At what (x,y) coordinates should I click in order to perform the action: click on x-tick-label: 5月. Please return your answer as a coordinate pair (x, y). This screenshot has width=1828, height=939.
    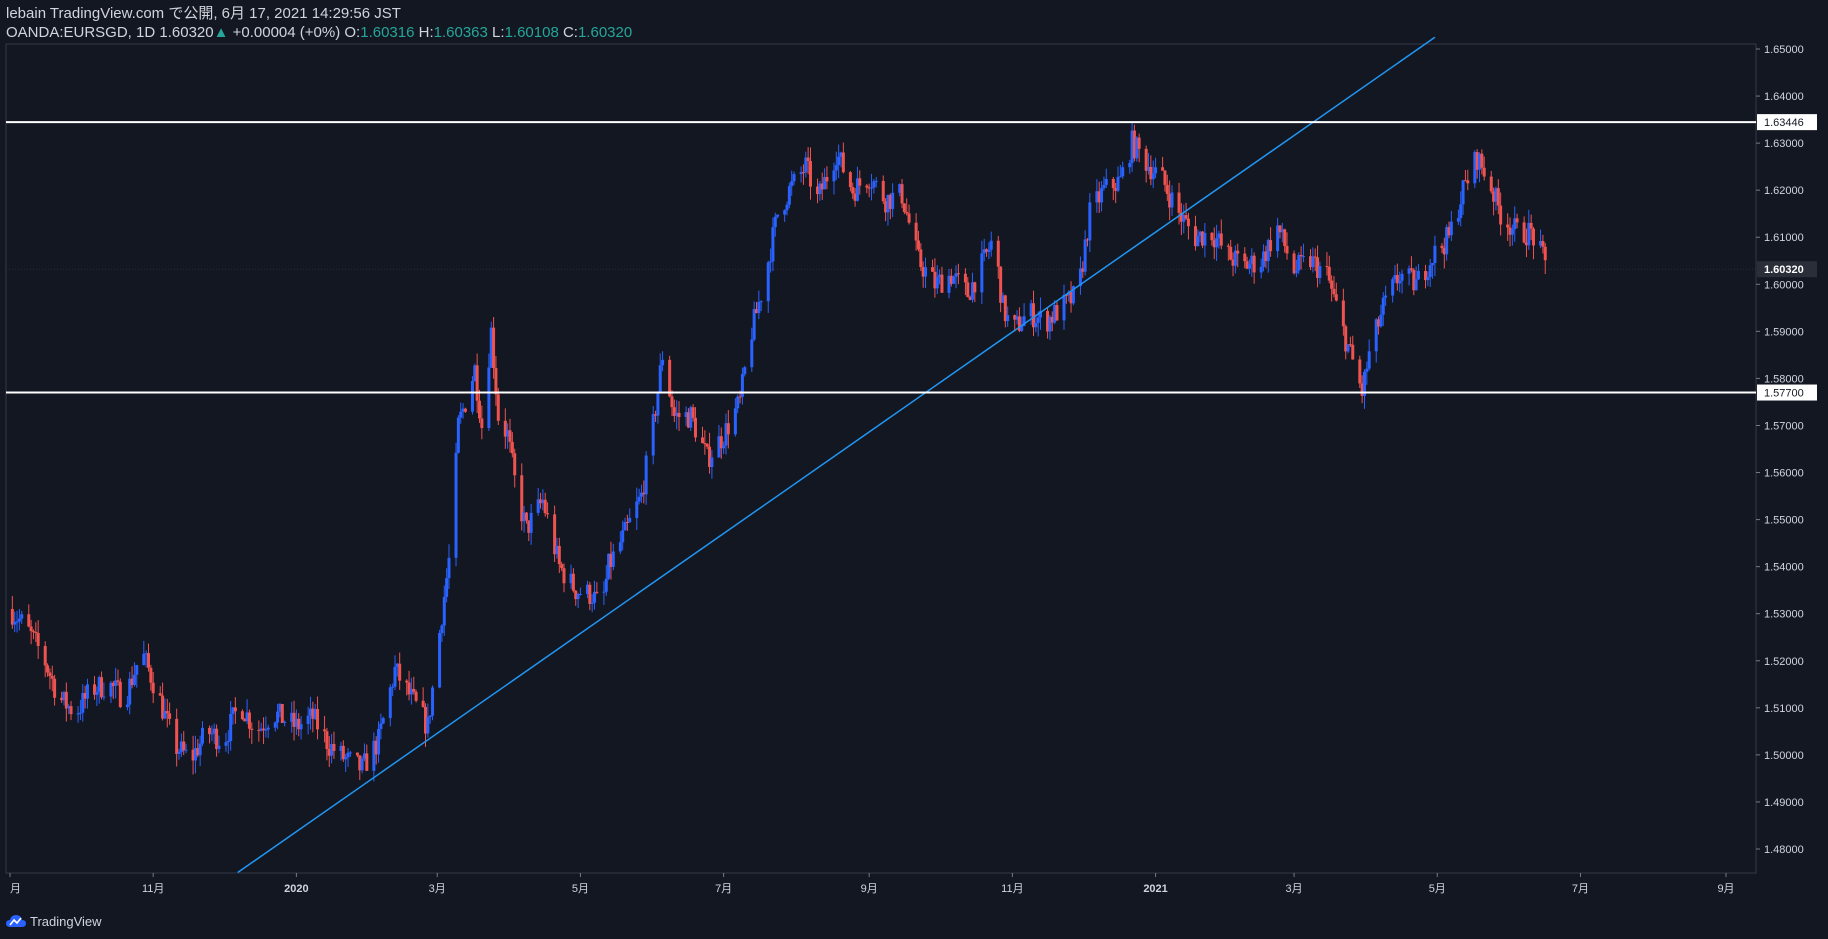
    Looking at the image, I should click on (580, 889).